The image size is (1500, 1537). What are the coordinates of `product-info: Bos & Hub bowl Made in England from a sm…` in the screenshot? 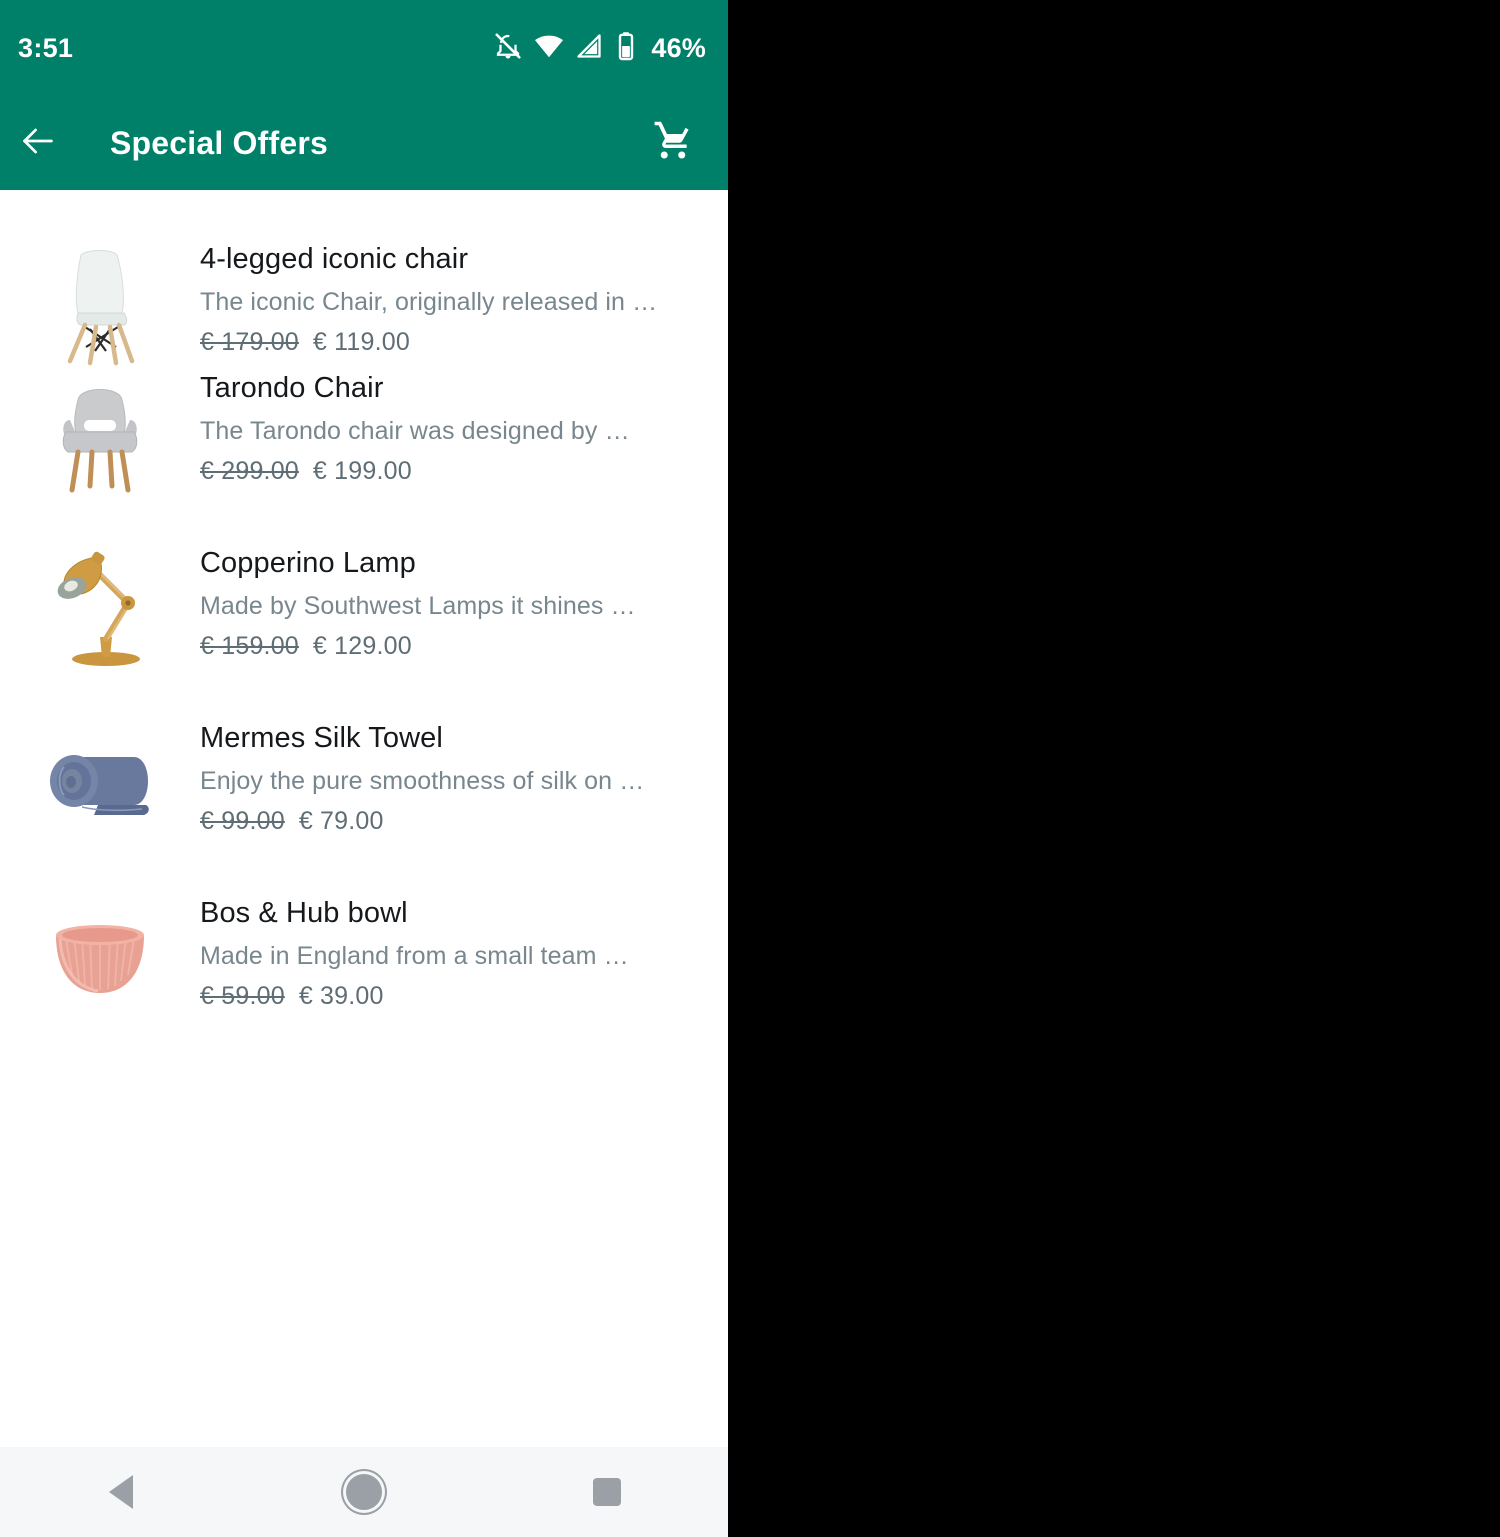 It's located at (464, 950).